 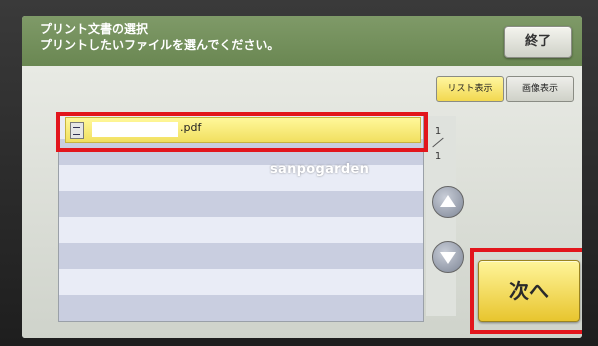 What do you see at coordinates (160, 45) in the screenshot?
I see `instruction-text: プリントしたいファイルを選んでください。` at bounding box center [160, 45].